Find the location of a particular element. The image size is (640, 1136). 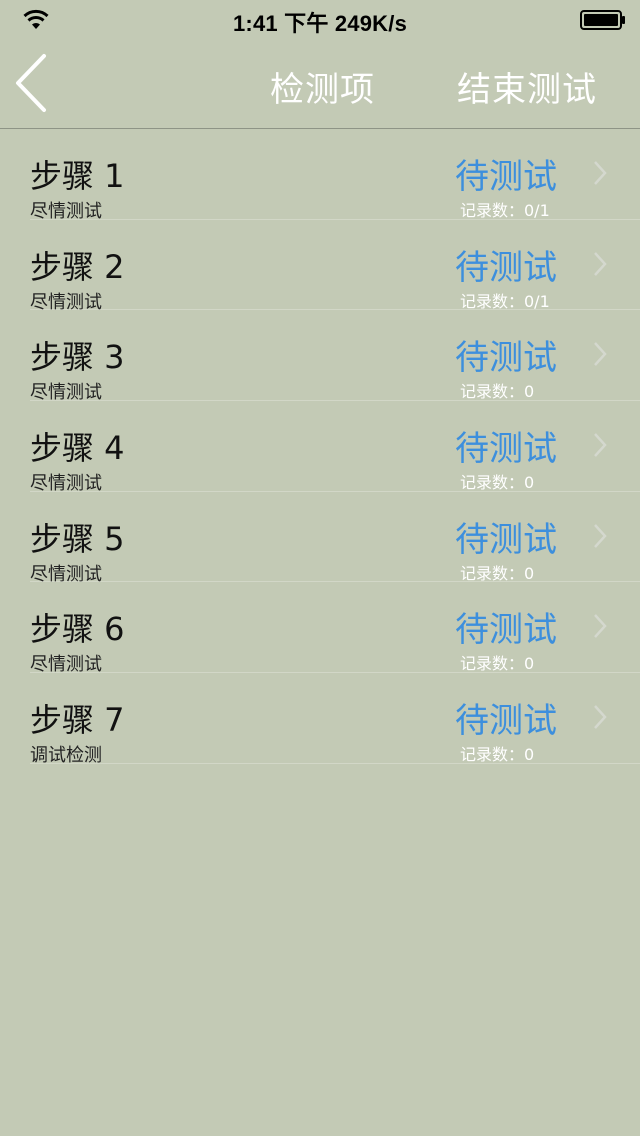

page-title: 检测项 is located at coordinates (322, 90).